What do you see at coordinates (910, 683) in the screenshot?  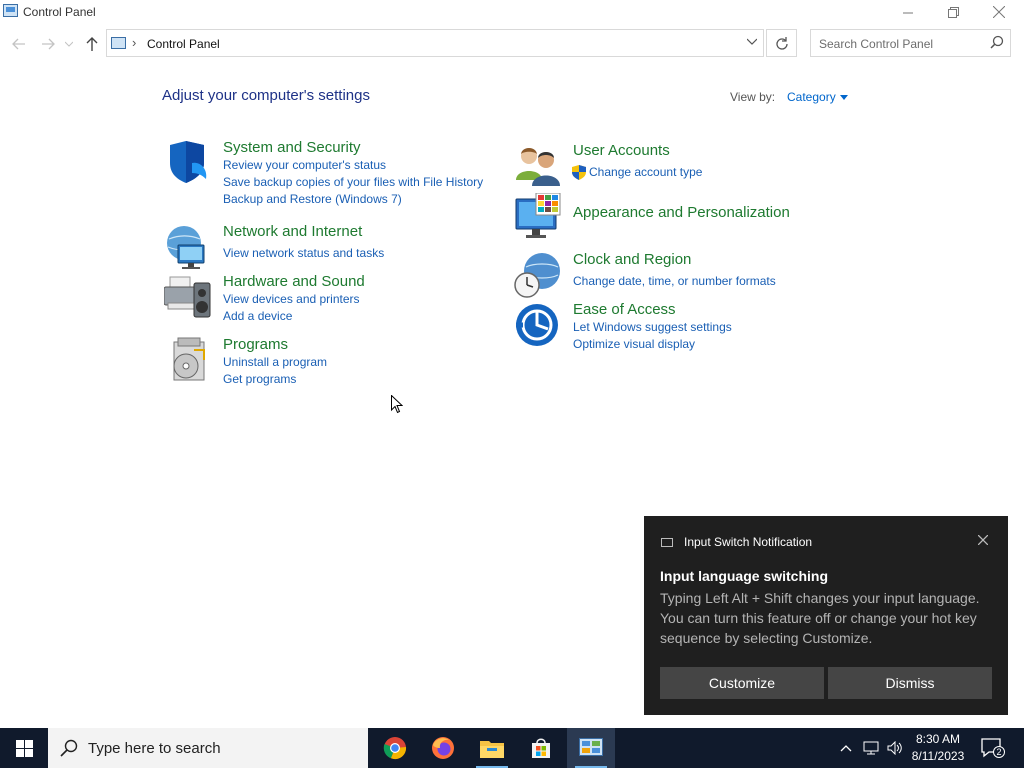 I see `dismiss-button: Dismiss` at bounding box center [910, 683].